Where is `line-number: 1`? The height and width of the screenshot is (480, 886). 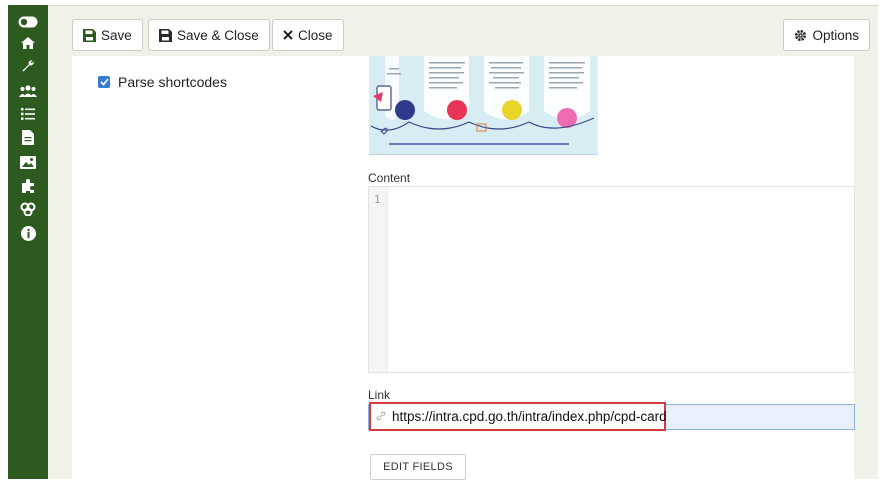
line-number: 1 is located at coordinates (377, 199).